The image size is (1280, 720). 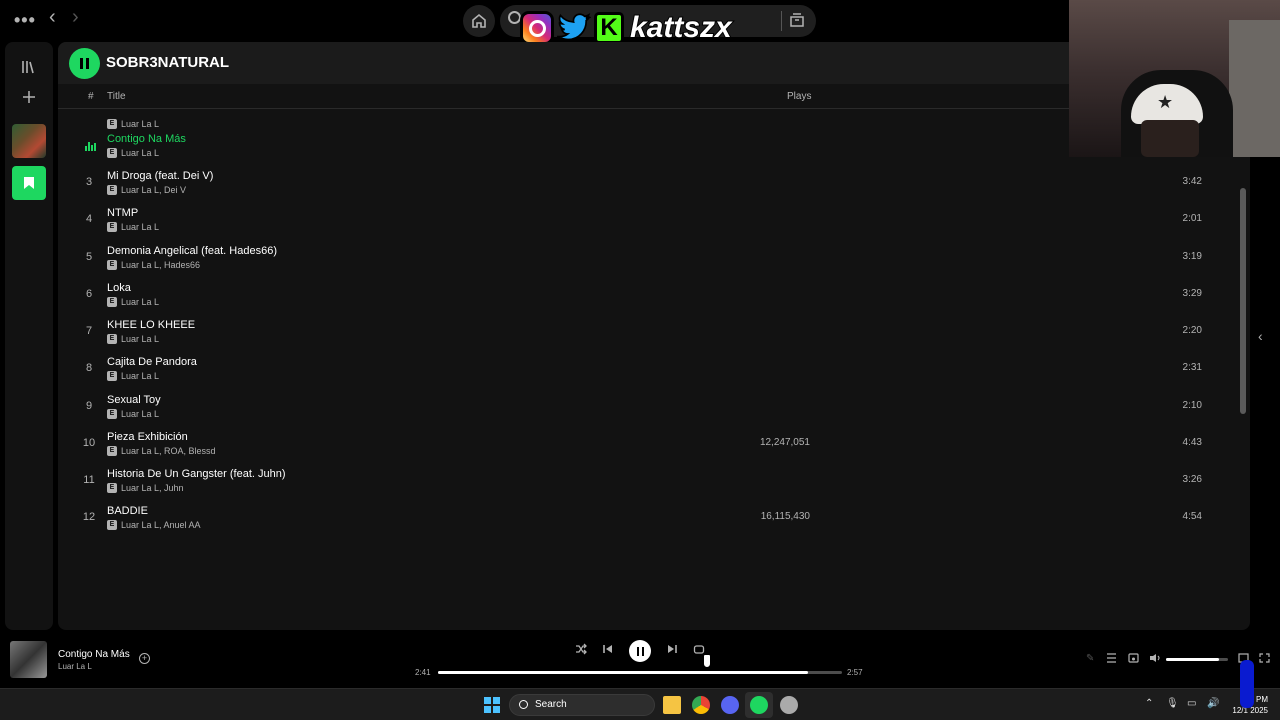 I want to click on now-playing-equalizer-icon, so click(x=90, y=146).